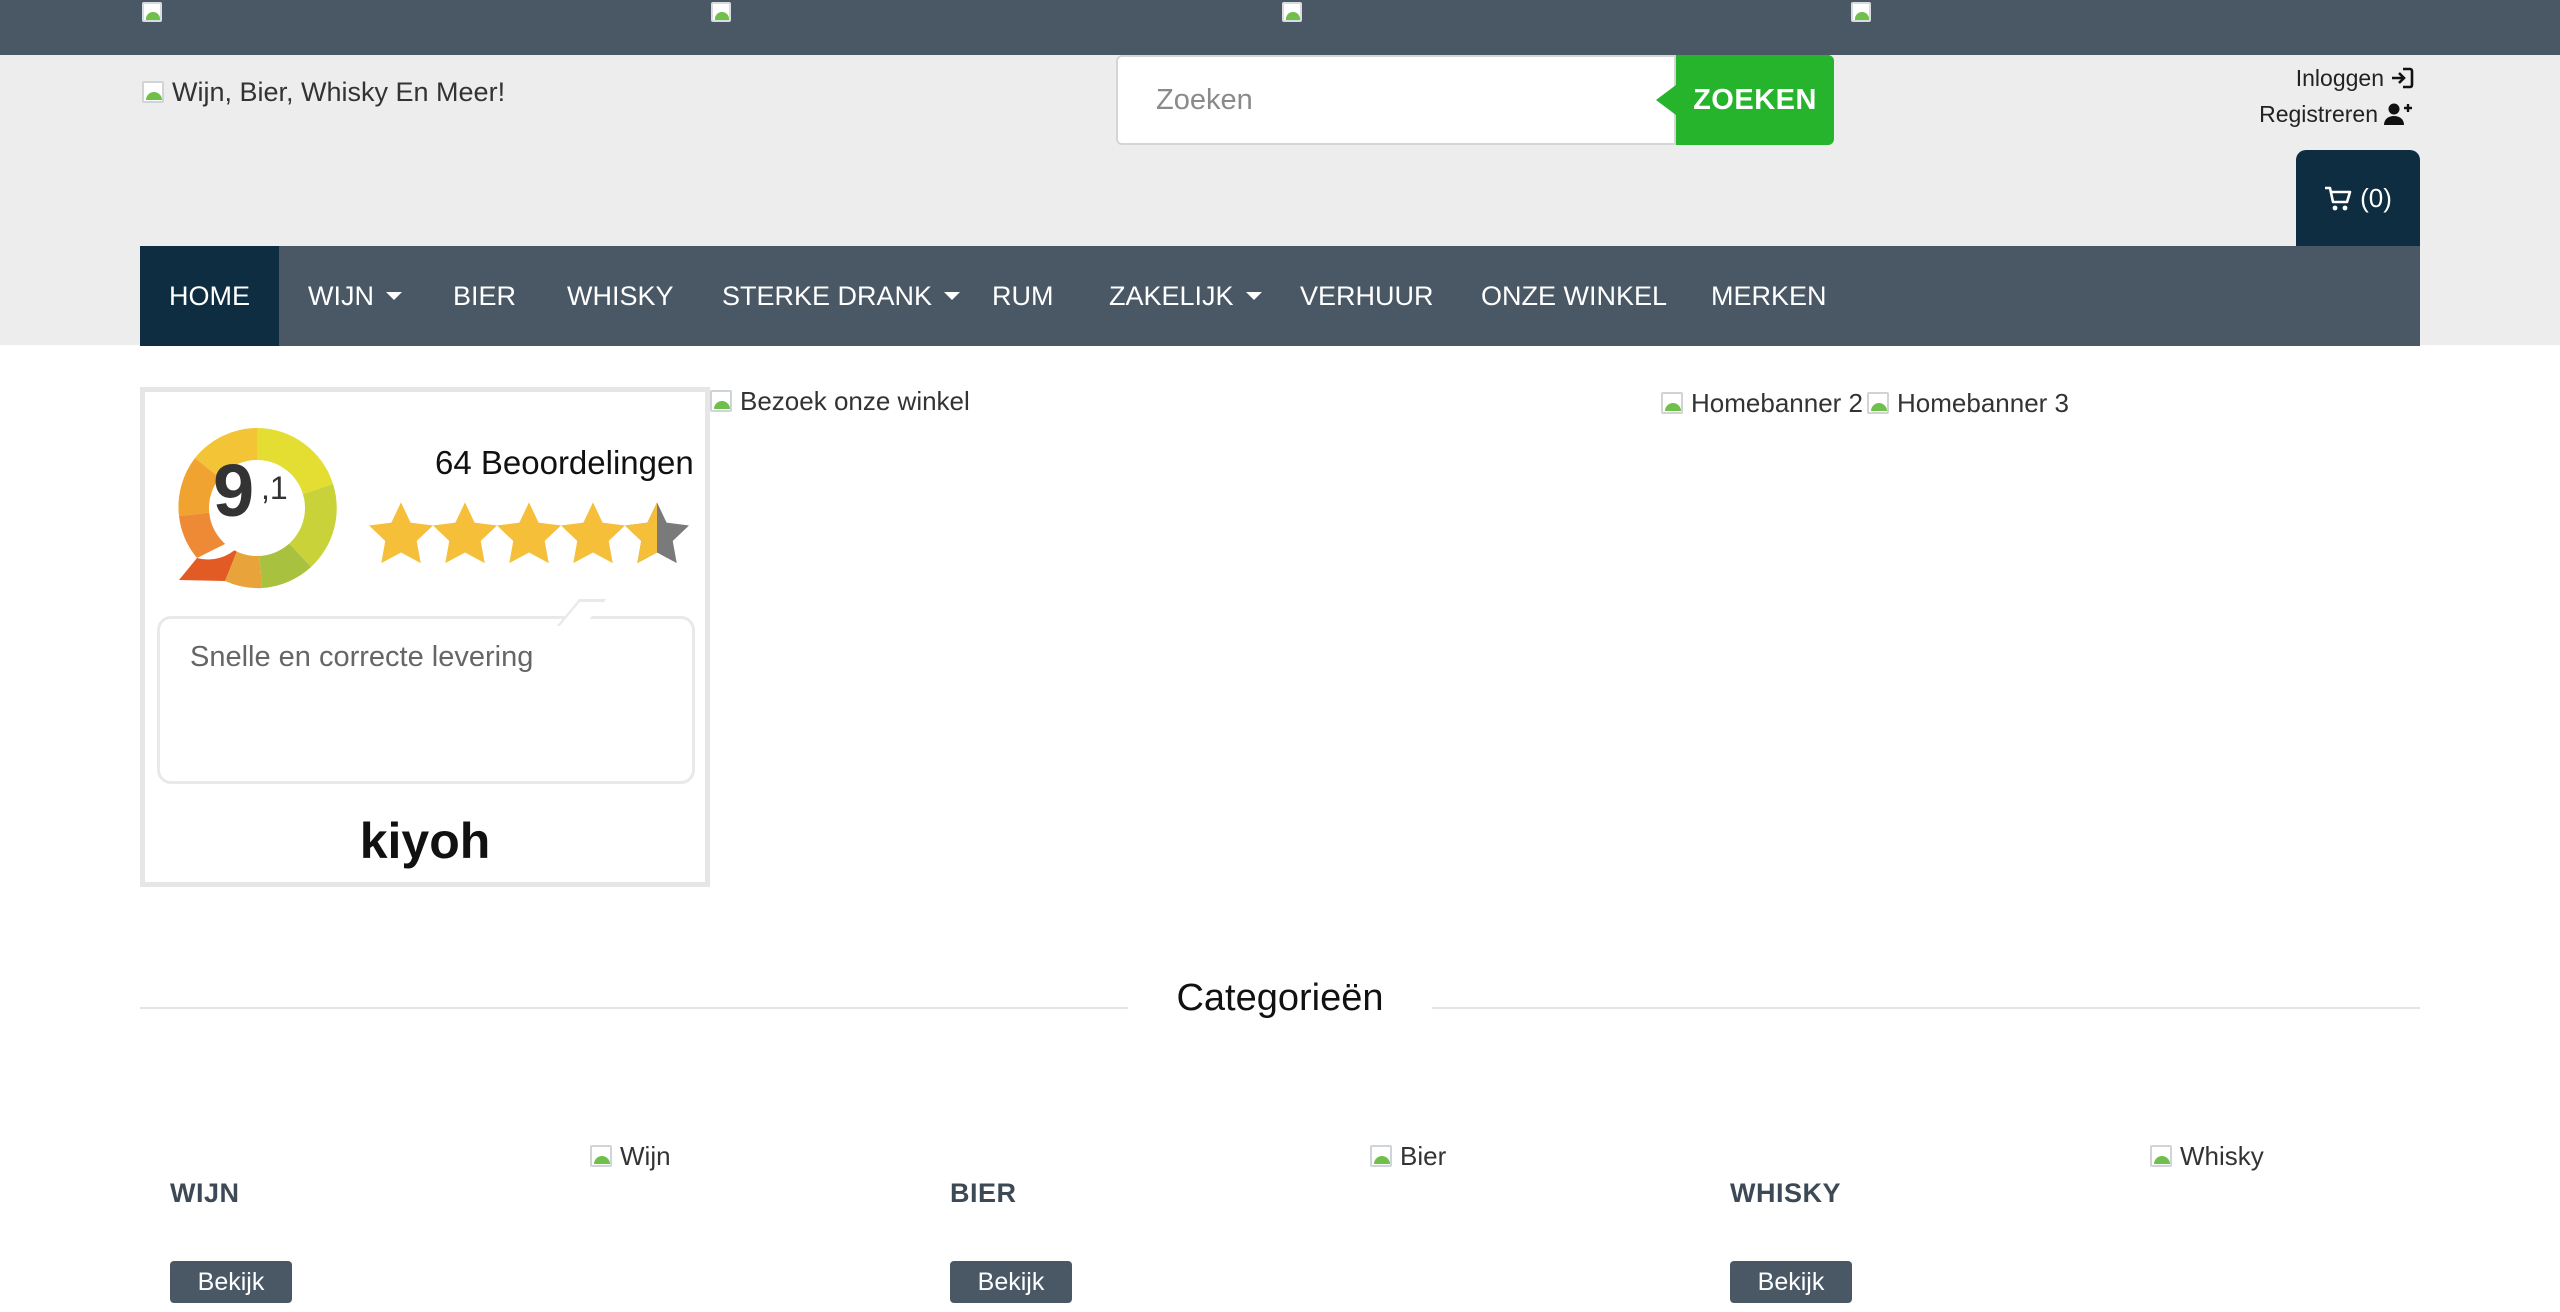 The height and width of the screenshot is (1312, 2560). I want to click on review-quote: Snelle en correcte levering, so click(362, 657).